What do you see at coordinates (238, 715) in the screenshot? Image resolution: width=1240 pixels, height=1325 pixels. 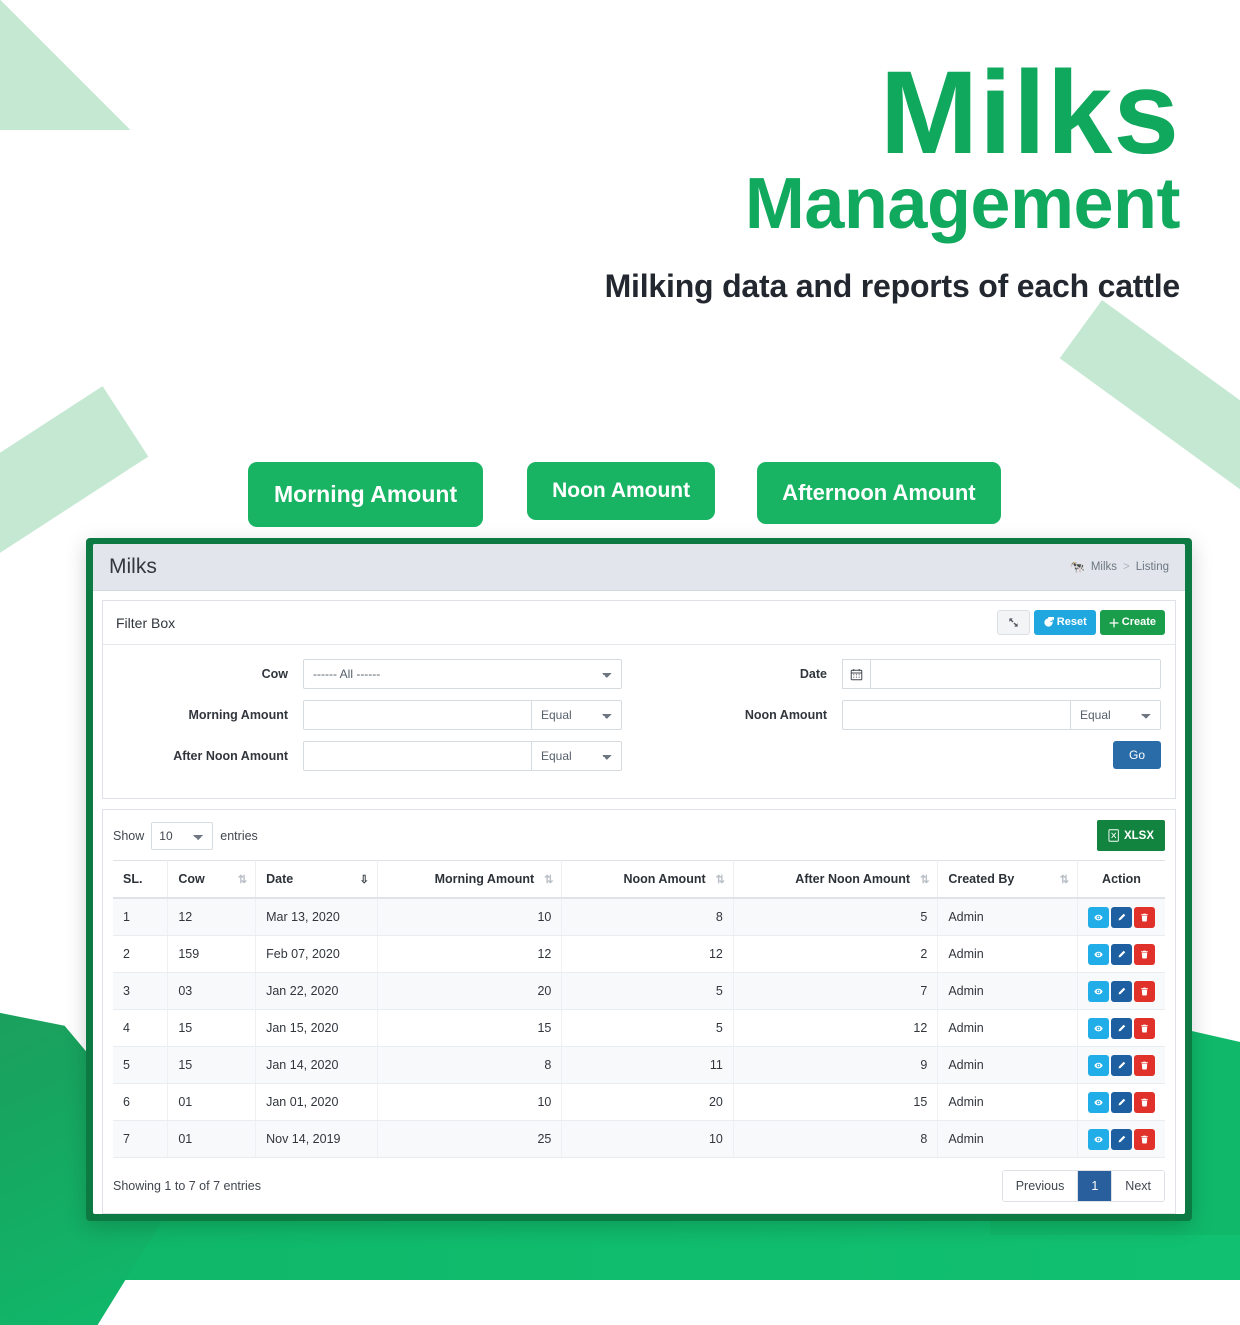 I see `morning-amount-label: Morning Amount` at bounding box center [238, 715].